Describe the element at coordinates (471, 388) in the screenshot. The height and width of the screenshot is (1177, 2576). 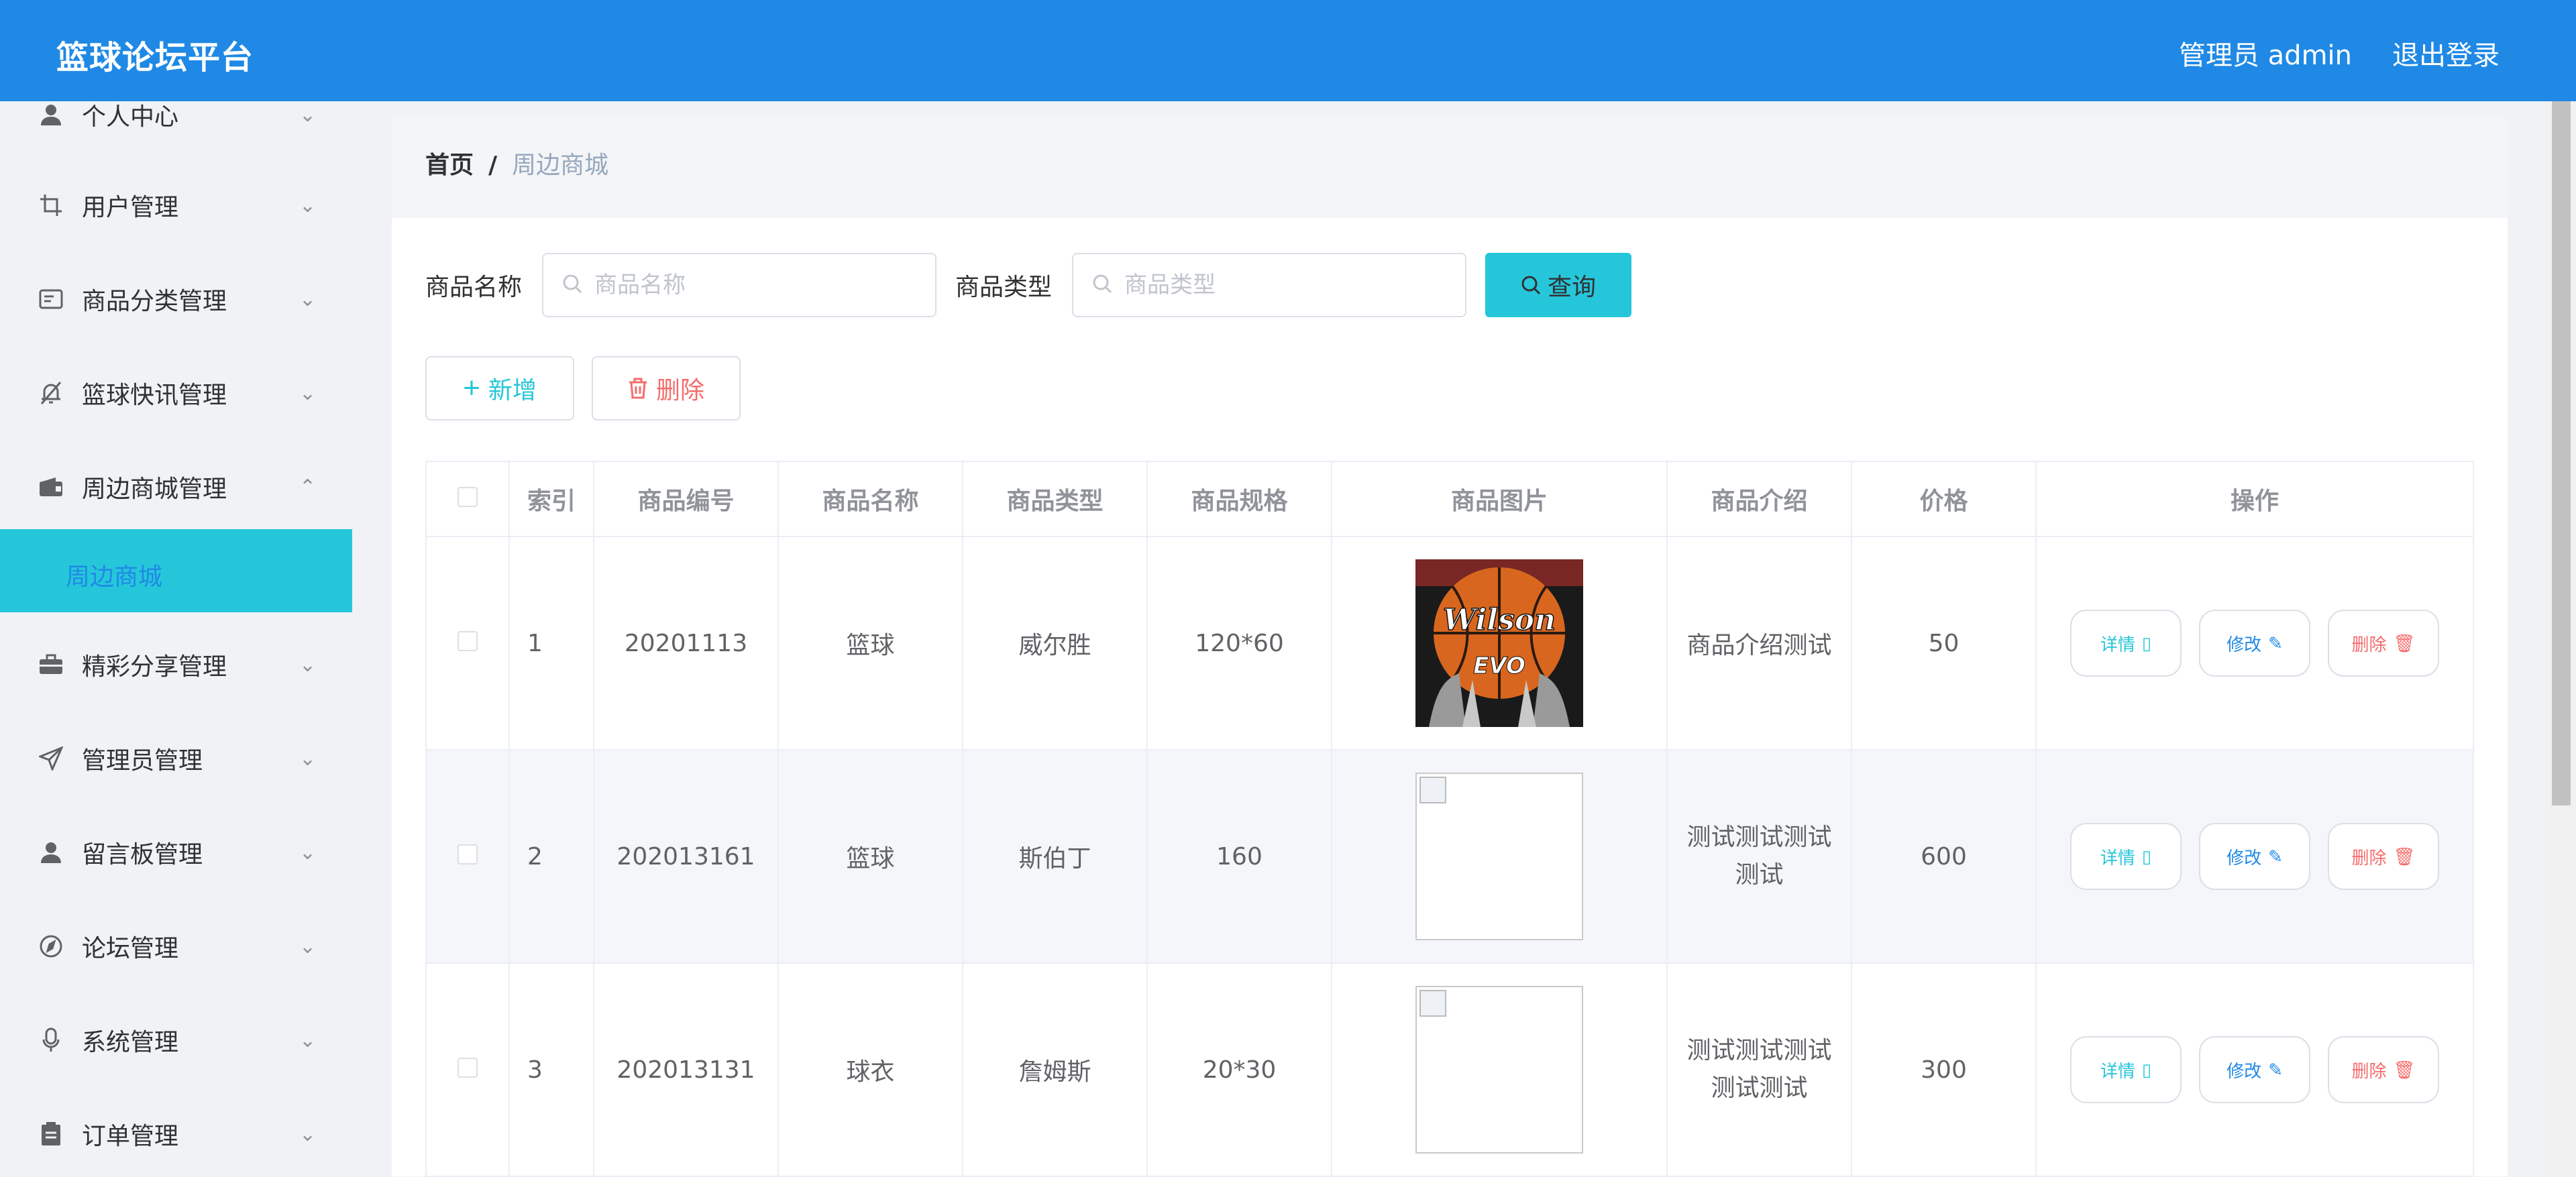
I see `plus-icon: +` at that location.